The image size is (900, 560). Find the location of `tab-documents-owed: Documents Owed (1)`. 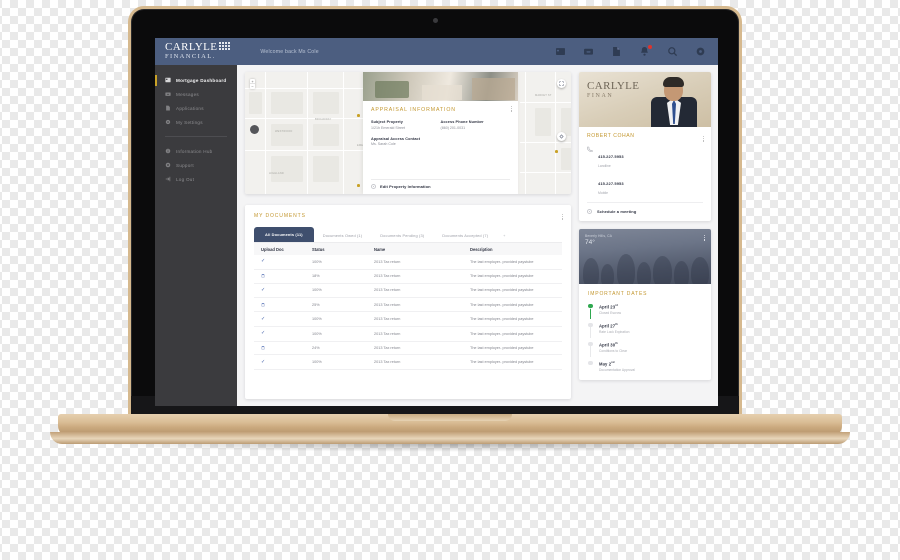

tab-documents-owed: Documents Owed (1) is located at coordinates (342, 235).